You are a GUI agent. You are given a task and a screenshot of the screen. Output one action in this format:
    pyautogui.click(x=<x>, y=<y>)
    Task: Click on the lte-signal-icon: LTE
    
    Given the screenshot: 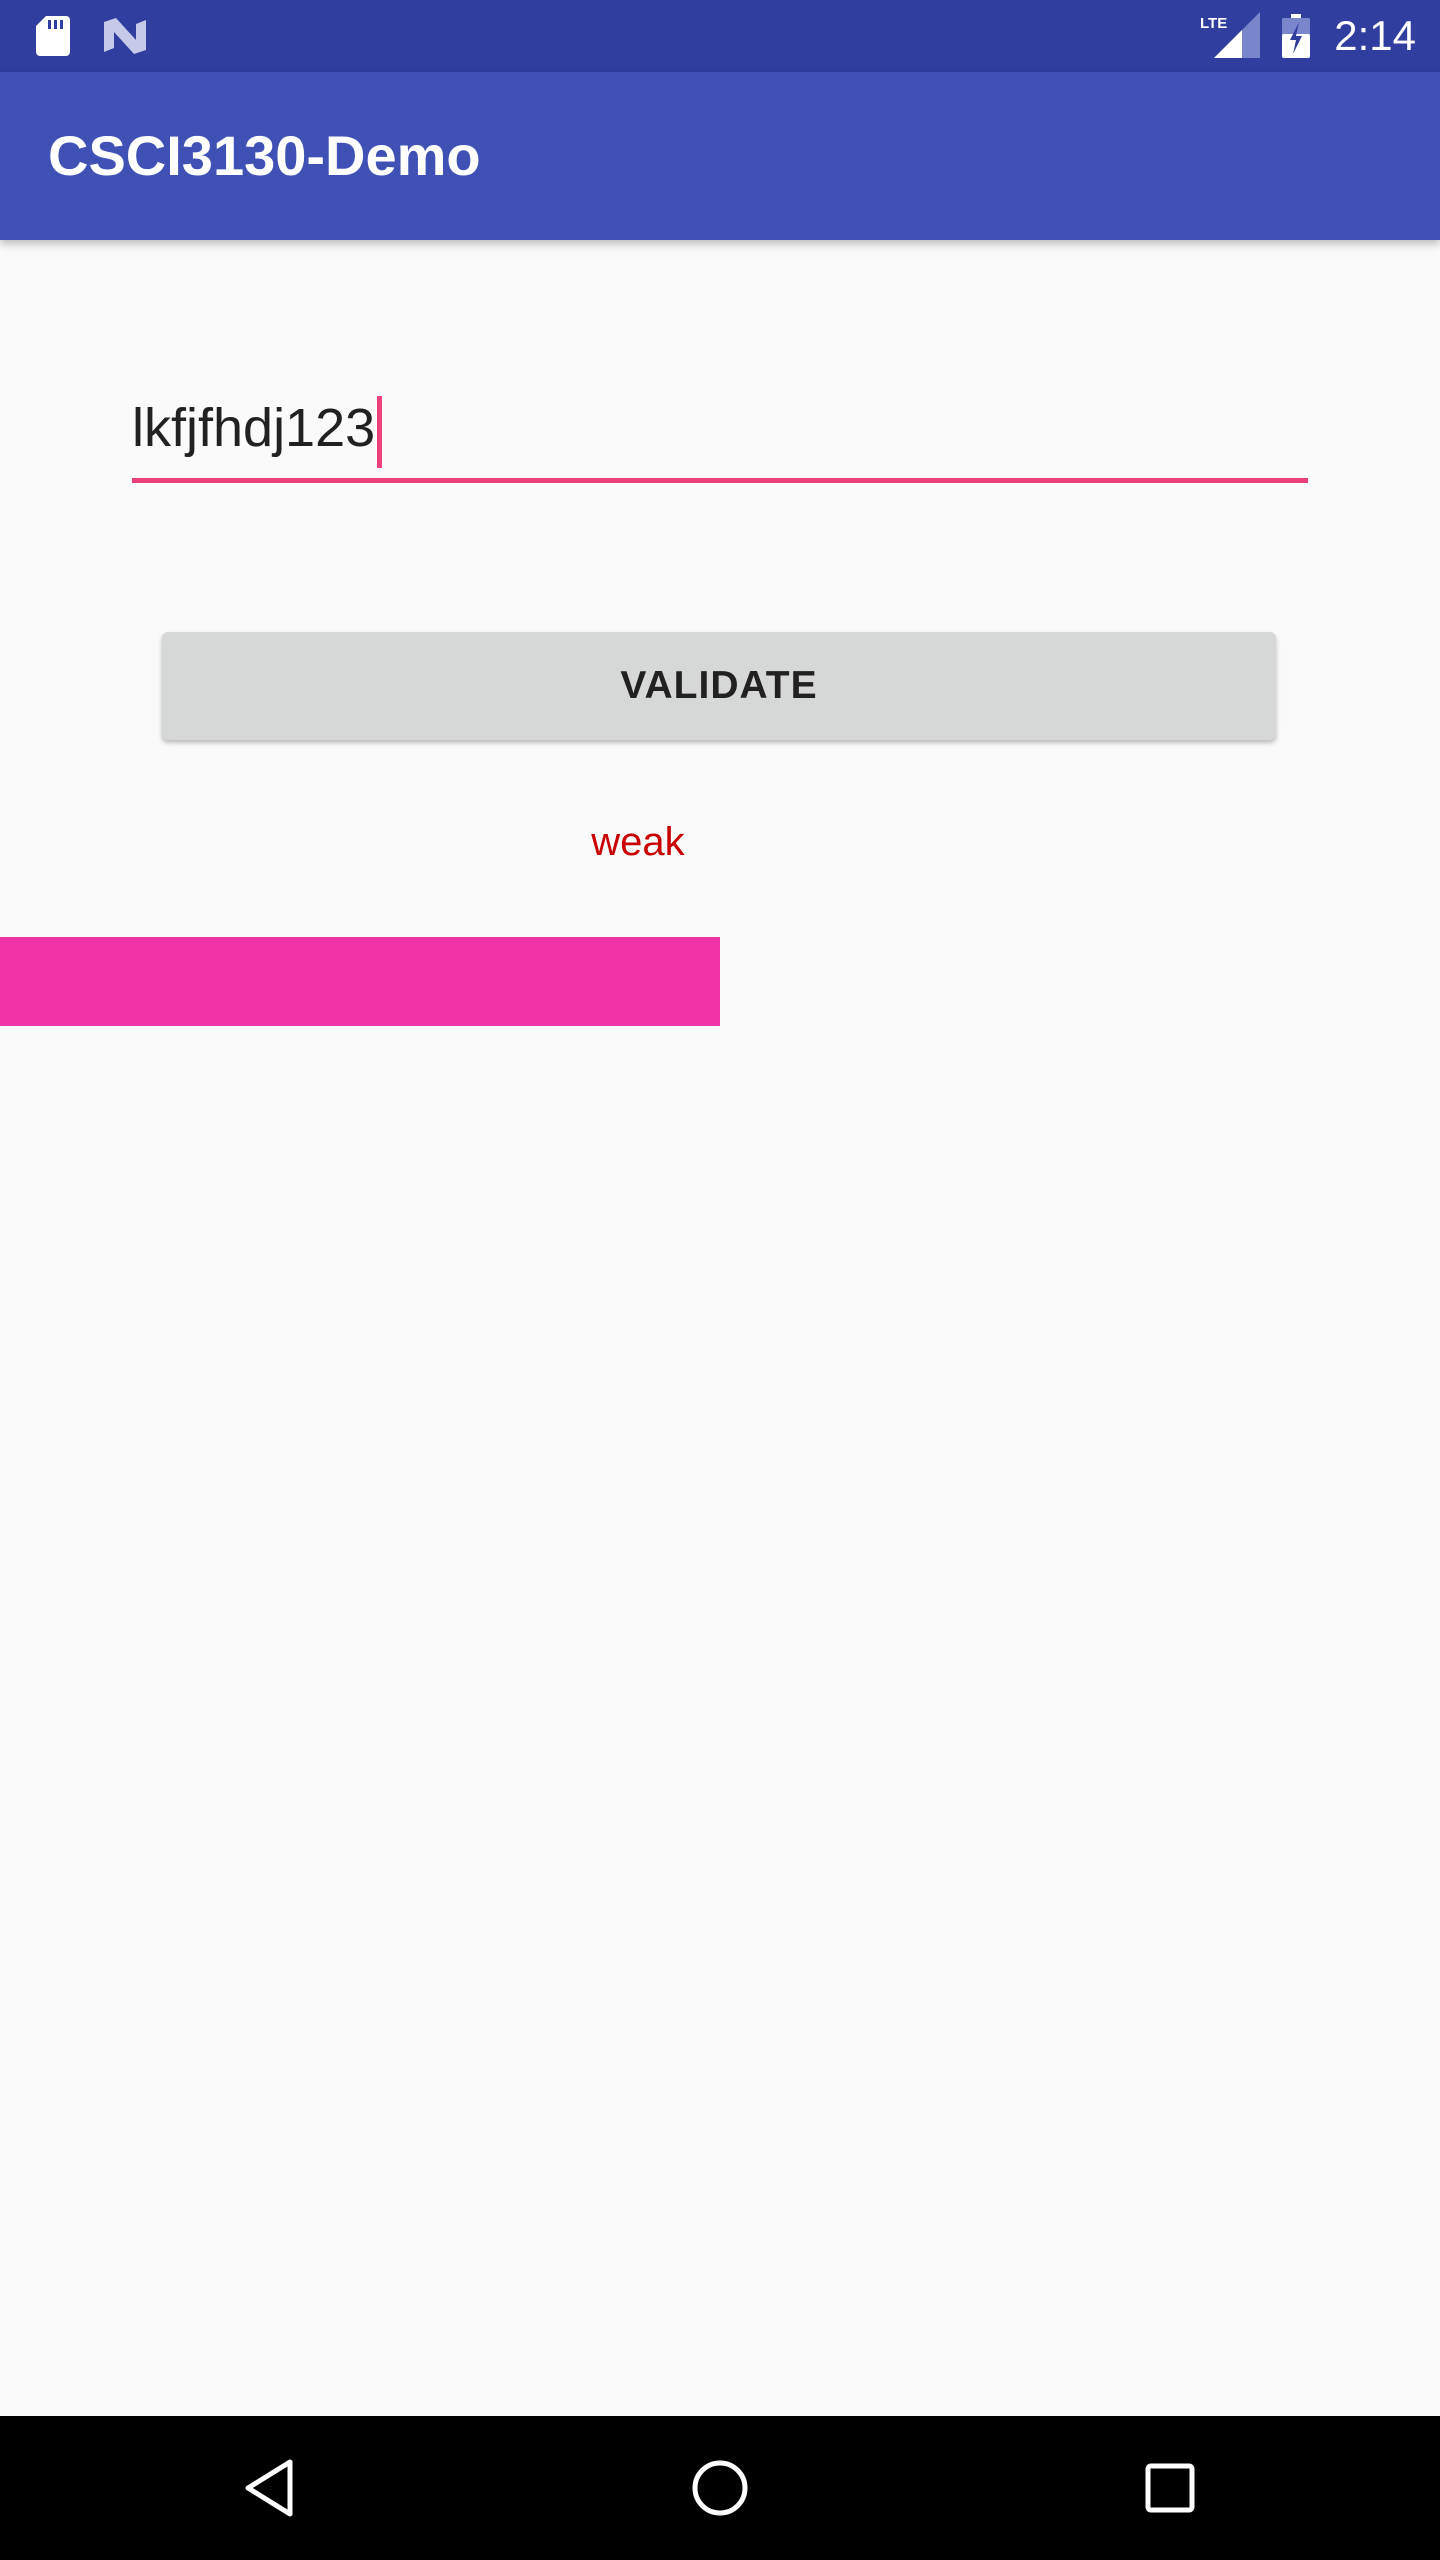 What is the action you would take?
    pyautogui.click(x=1230, y=35)
    